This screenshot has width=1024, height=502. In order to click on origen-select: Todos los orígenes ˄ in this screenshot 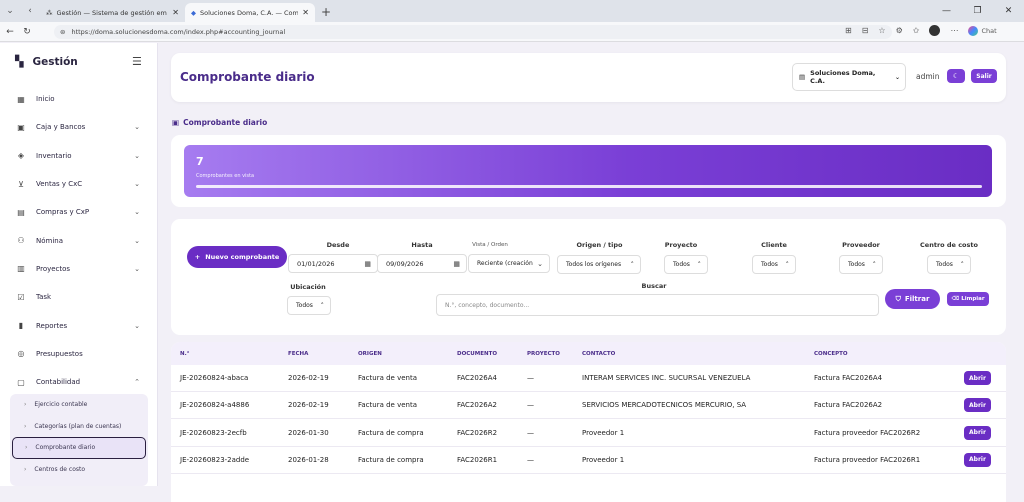, I will do `click(599, 264)`.